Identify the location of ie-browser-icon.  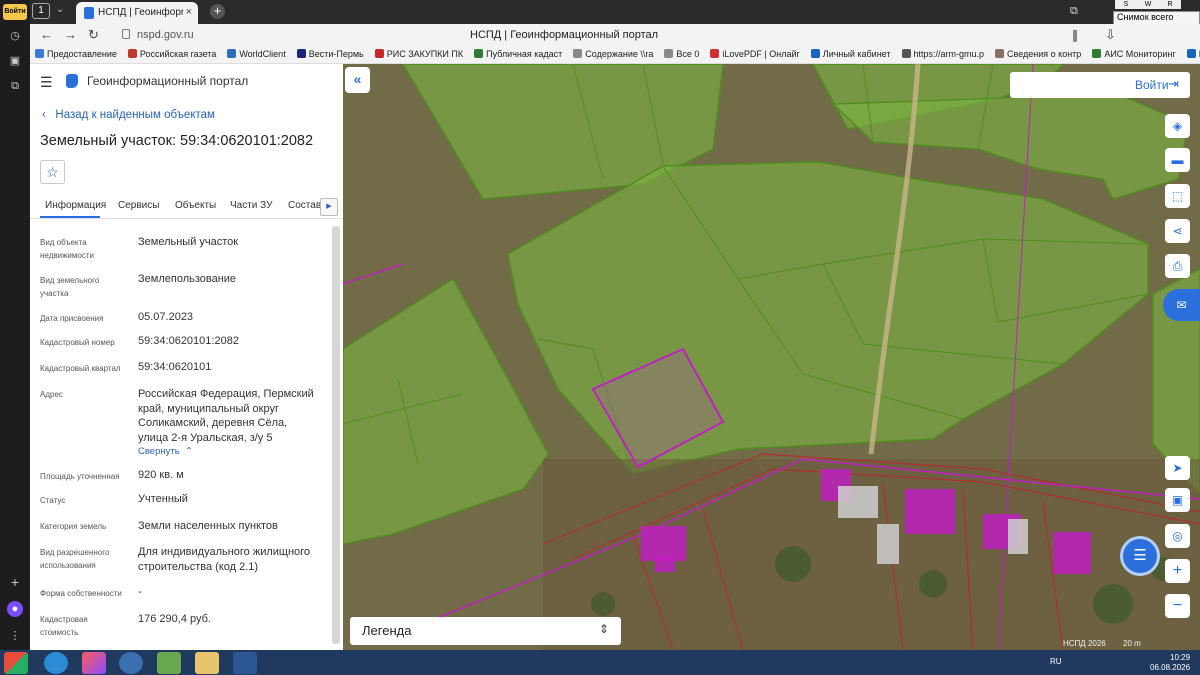
(56, 663).